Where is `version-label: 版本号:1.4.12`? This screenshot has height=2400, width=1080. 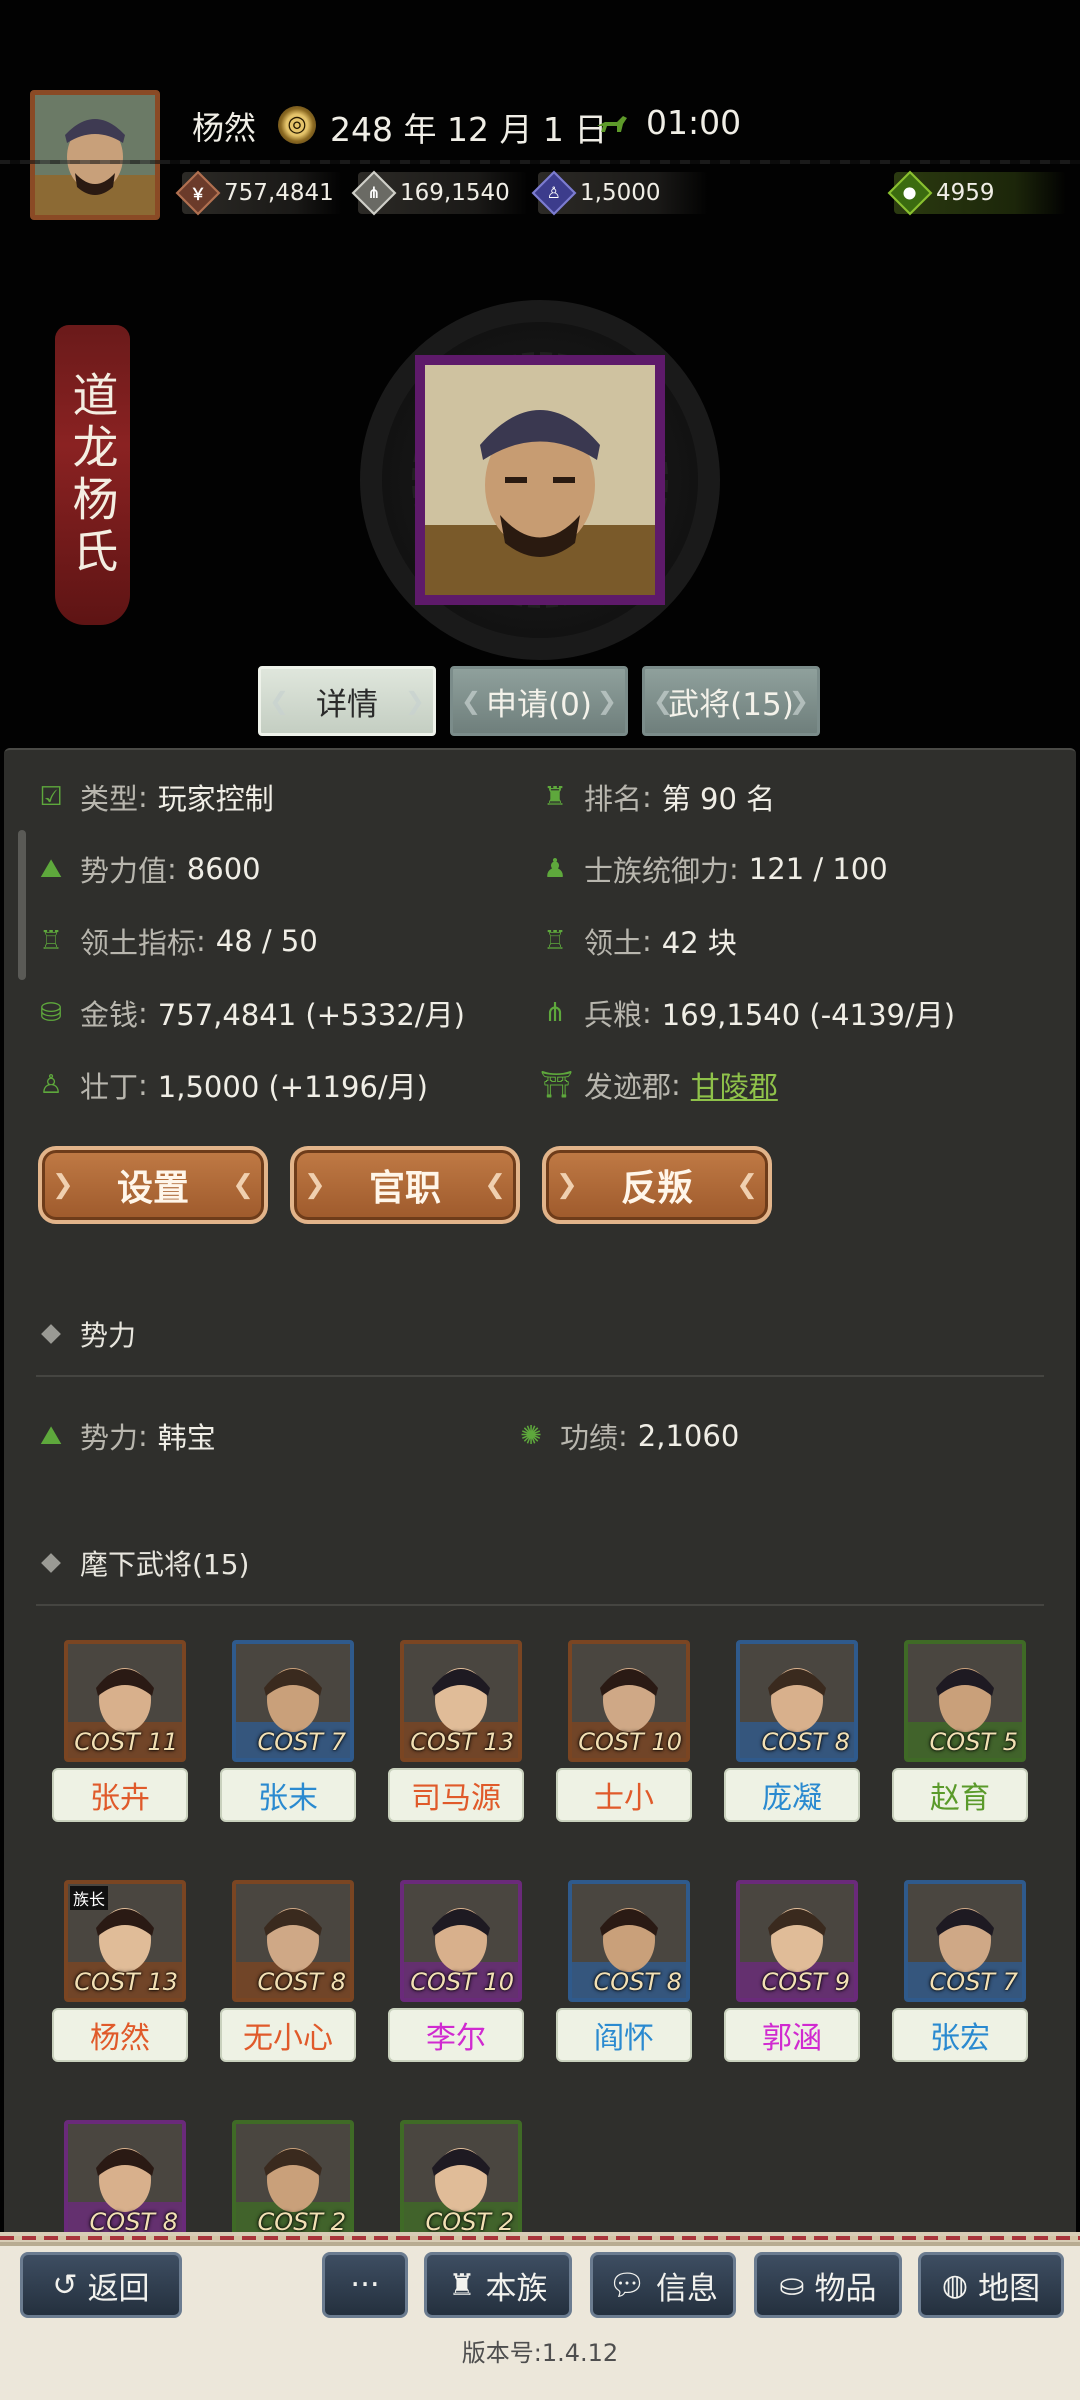
version-label: 版本号:1.4.12 is located at coordinates (540, 2353).